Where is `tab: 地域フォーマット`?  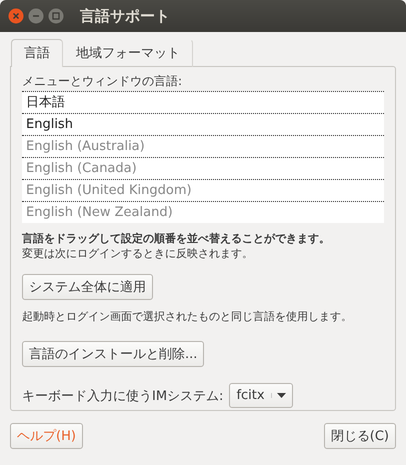 tab: 地域フォーマット is located at coordinates (128, 53).